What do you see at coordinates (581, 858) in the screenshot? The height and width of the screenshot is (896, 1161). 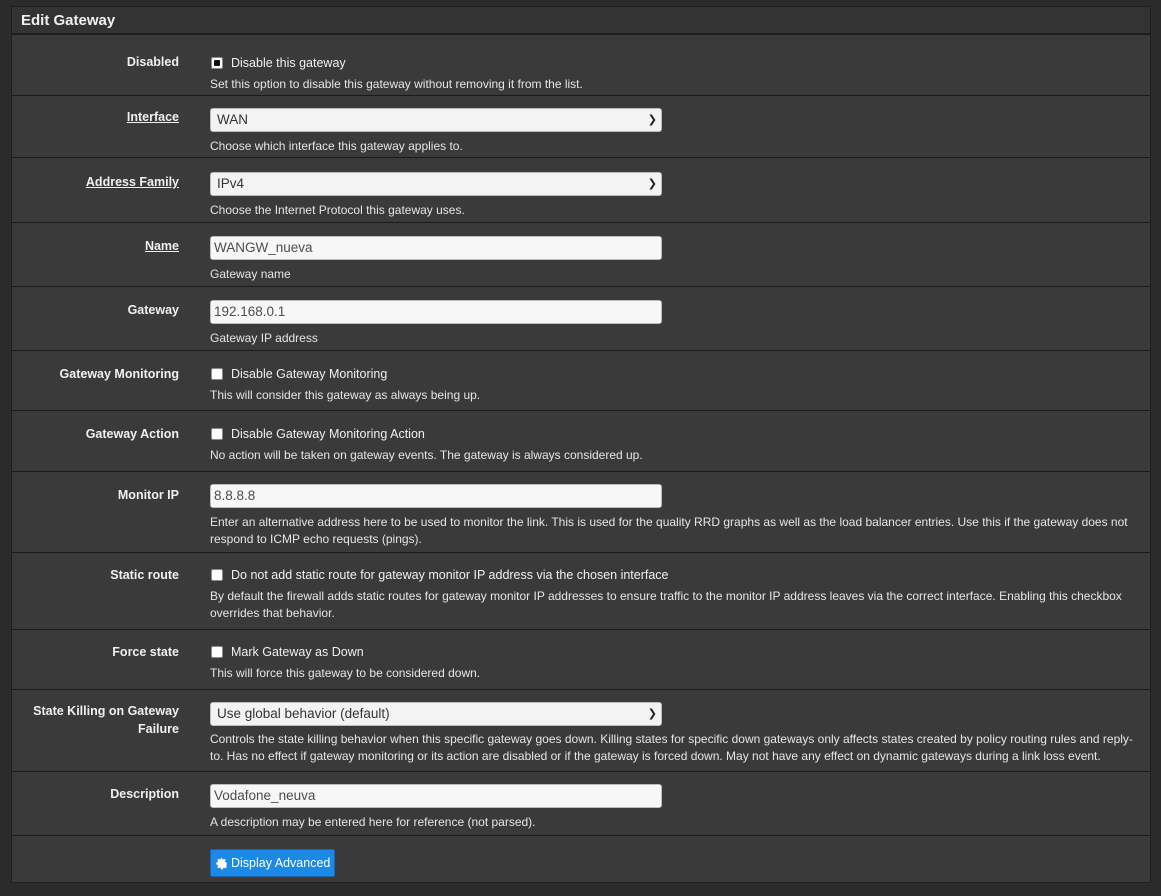 I see `row-advanced: Display Advanced` at bounding box center [581, 858].